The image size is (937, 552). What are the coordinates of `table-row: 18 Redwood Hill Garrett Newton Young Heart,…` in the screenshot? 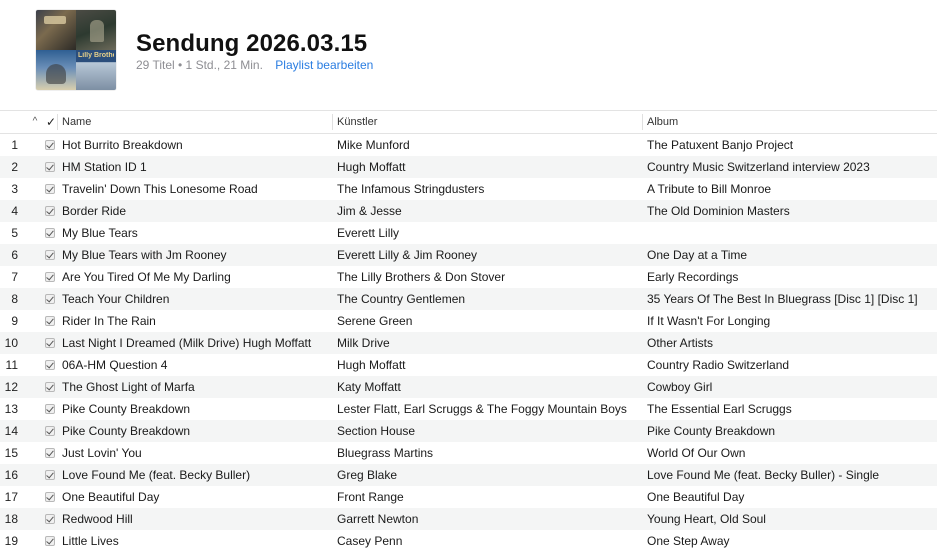 It's located at (468, 519).